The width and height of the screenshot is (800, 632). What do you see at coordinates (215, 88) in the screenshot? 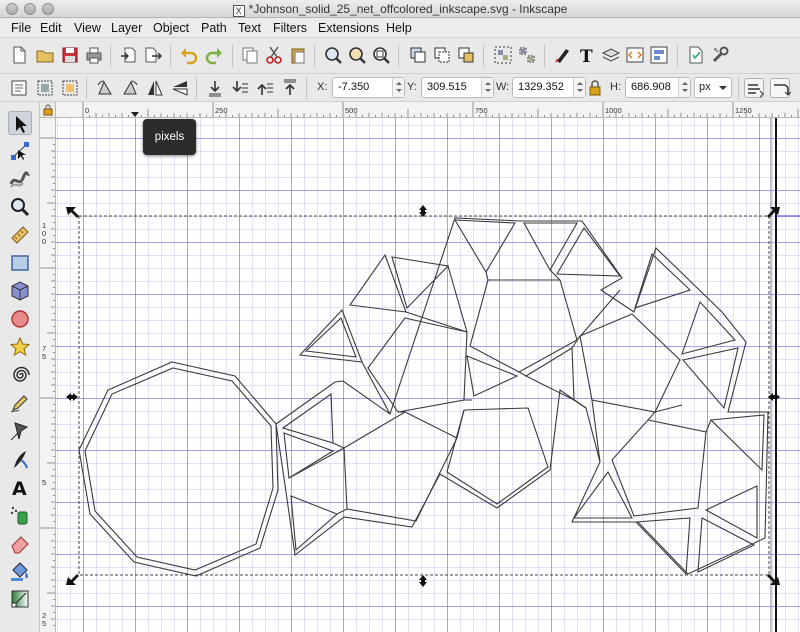
I see `lower-to-bottom-icon` at bounding box center [215, 88].